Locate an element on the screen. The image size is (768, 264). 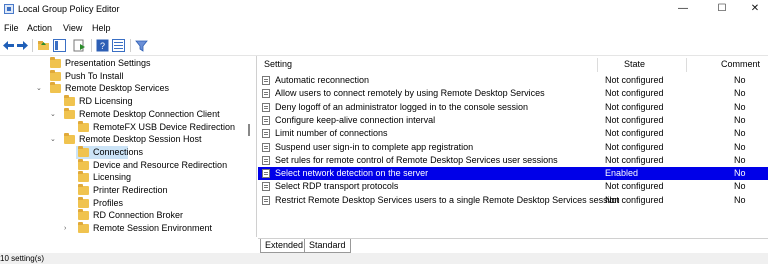
tab-extended: Extended is located at coordinates (284, 246).